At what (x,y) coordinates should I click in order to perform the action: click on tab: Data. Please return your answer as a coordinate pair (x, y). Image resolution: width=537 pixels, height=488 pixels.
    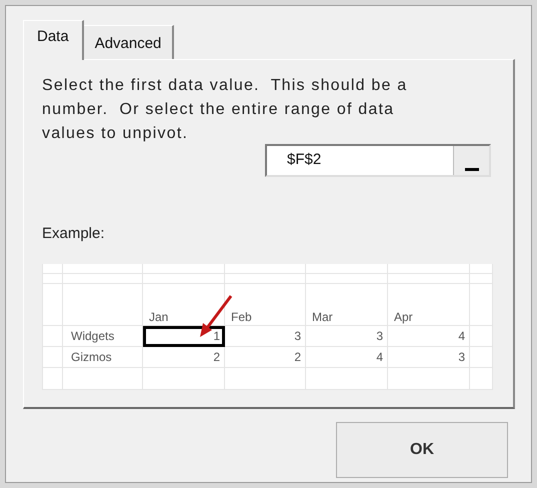
    Looking at the image, I should click on (53, 40).